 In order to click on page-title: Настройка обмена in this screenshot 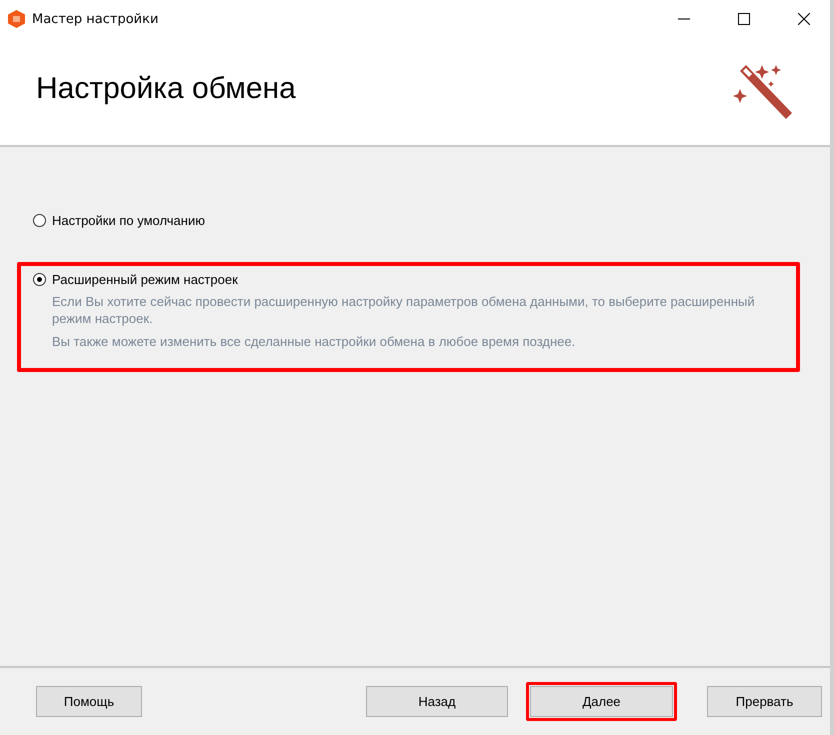, I will do `click(166, 89)`.